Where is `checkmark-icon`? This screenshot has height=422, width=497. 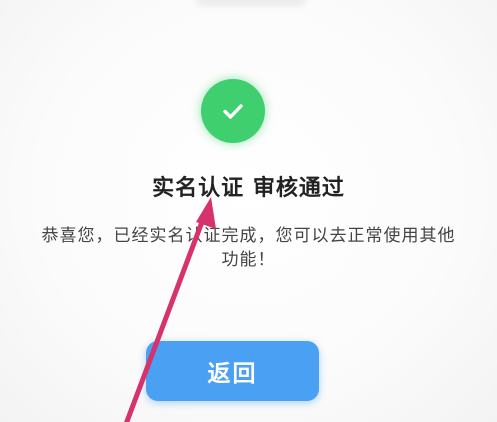 checkmark-icon is located at coordinates (233, 111).